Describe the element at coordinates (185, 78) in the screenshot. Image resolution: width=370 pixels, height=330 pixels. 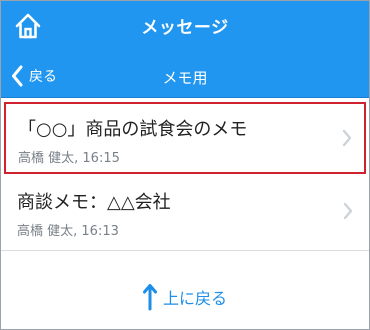
I see `folder-title: メモ用` at that location.